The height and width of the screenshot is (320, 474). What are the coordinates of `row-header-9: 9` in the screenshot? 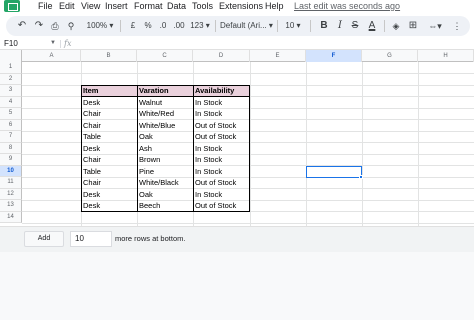 It's located at (11, 160).